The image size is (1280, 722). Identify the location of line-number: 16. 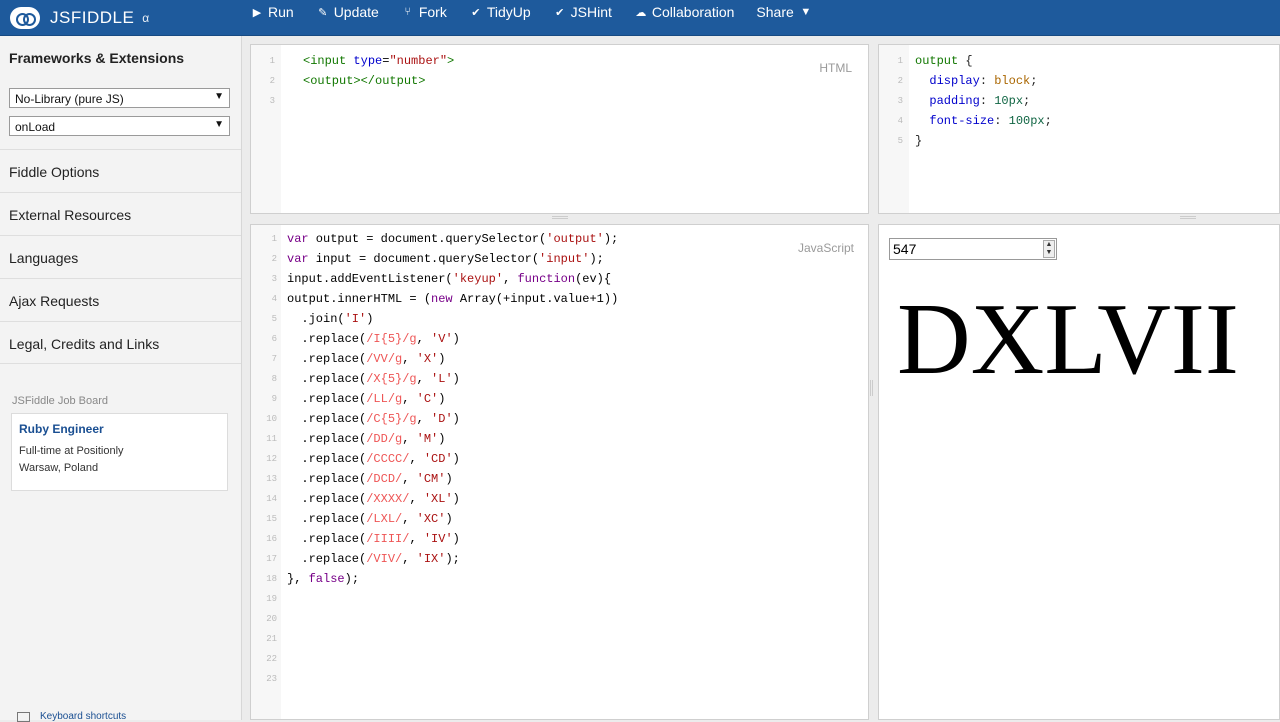
(271, 539).